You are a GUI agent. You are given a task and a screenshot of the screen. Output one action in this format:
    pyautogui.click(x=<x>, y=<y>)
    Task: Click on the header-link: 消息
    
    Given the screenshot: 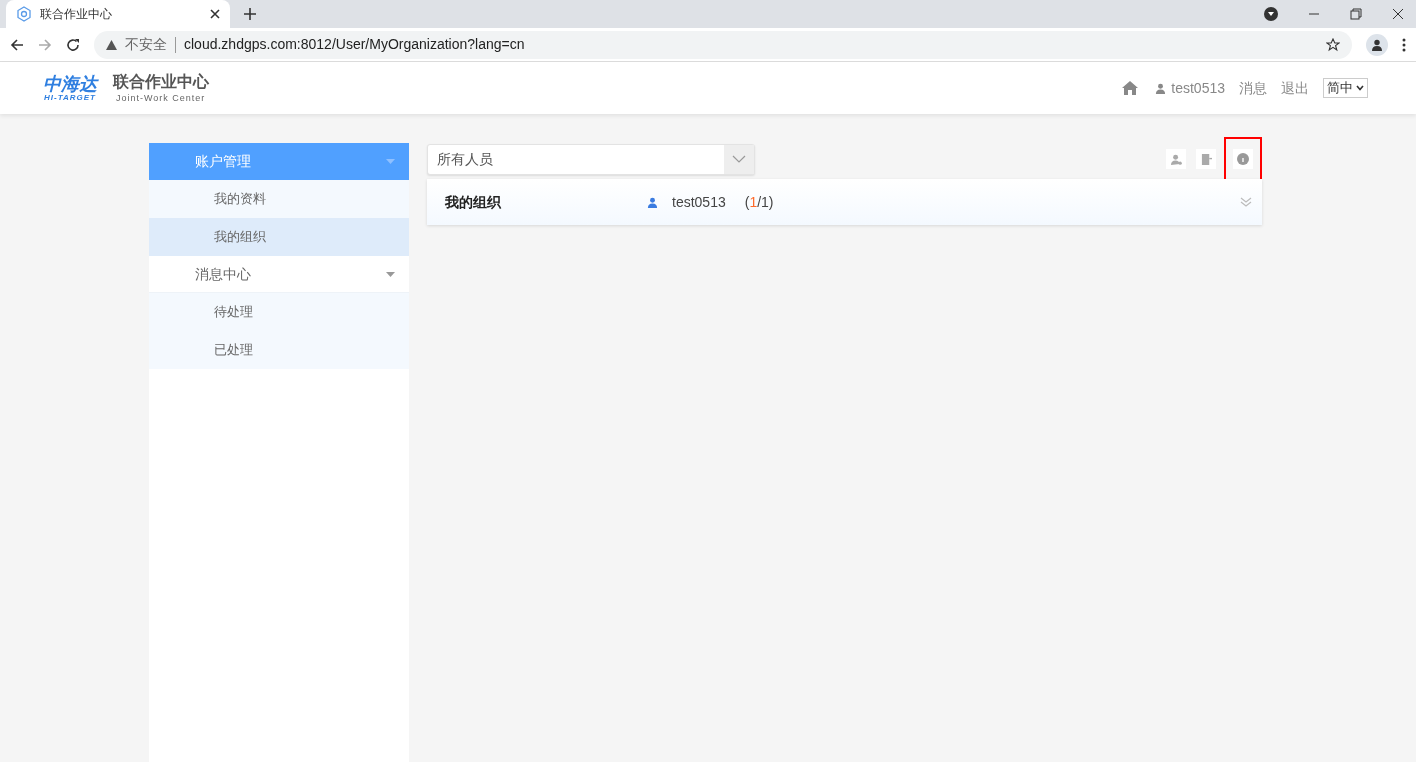 What is the action you would take?
    pyautogui.click(x=1253, y=88)
    